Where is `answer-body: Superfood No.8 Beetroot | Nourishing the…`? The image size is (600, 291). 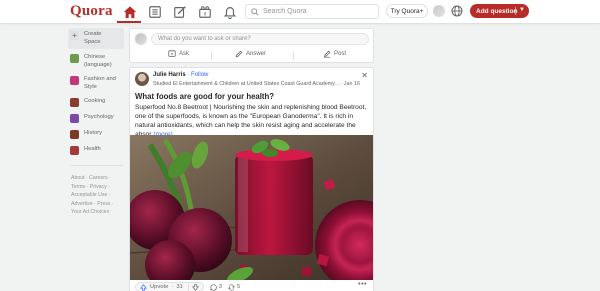 answer-body: Superfood No.8 Beetroot | Nourishing the… is located at coordinates (253, 121).